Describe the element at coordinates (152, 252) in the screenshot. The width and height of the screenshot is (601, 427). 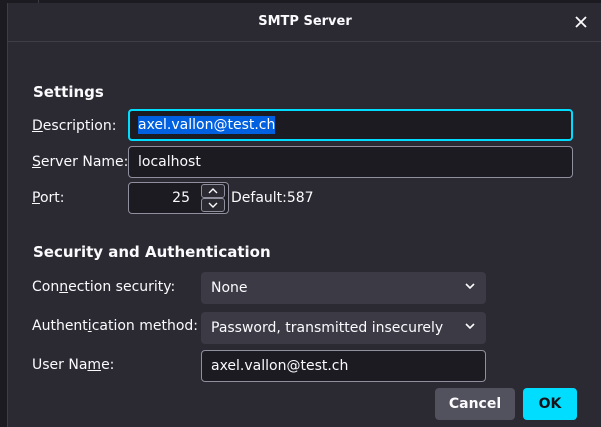
I see `security-heading: Security and Authentication` at that location.